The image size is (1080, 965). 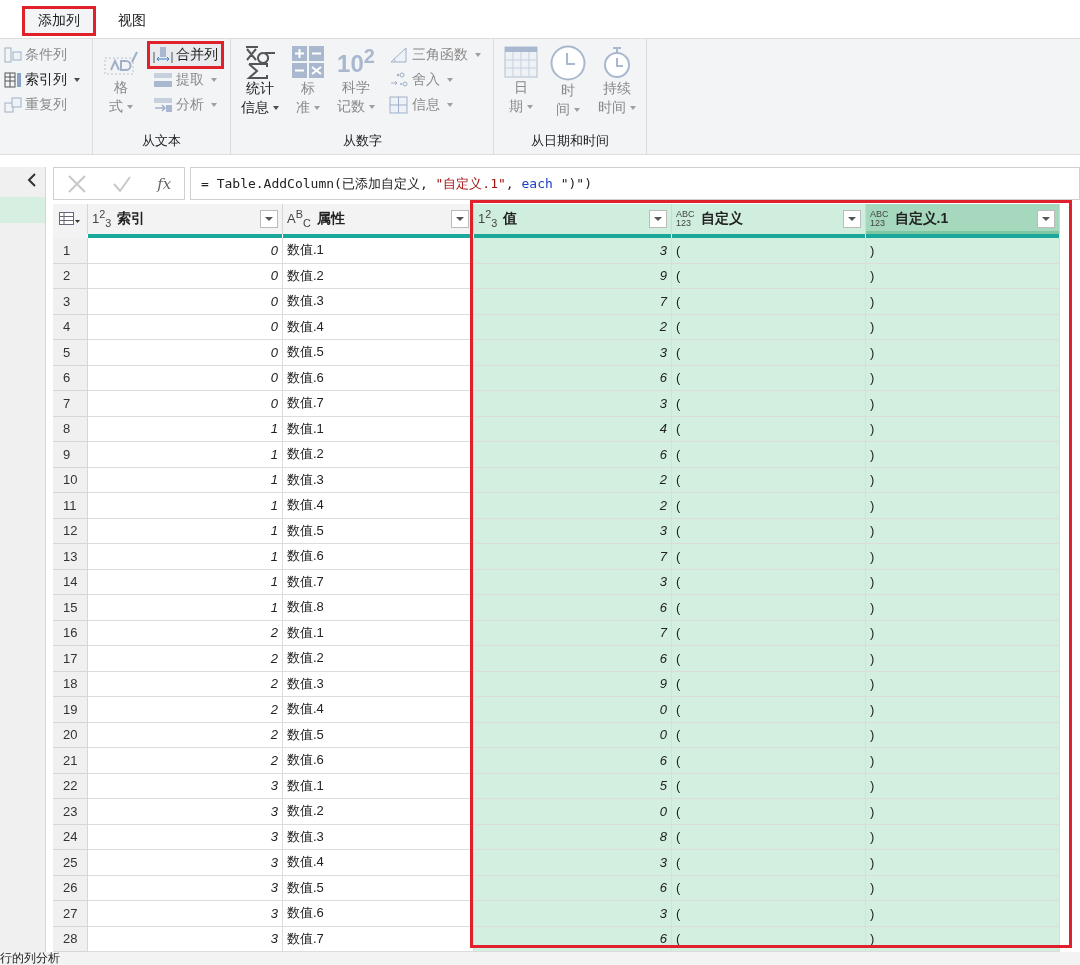 What do you see at coordinates (70, 404) in the screenshot?
I see `row-number: 7` at bounding box center [70, 404].